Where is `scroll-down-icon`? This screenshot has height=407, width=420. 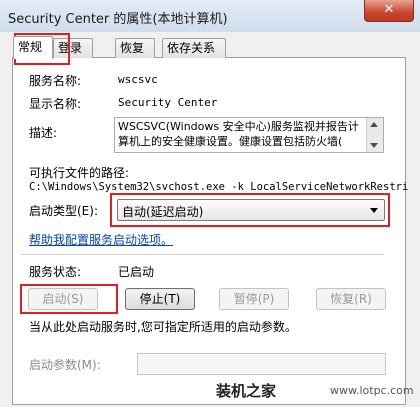 scroll-down-icon is located at coordinates (374, 145).